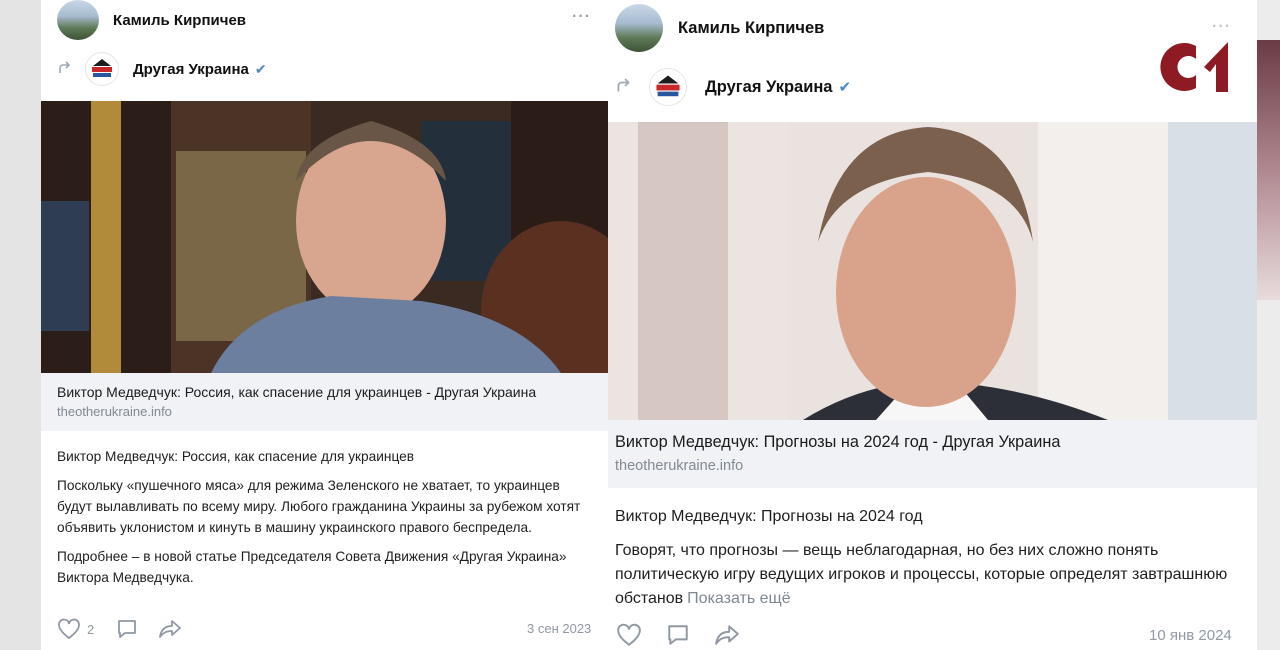  I want to click on like-button: 2, so click(75, 629).